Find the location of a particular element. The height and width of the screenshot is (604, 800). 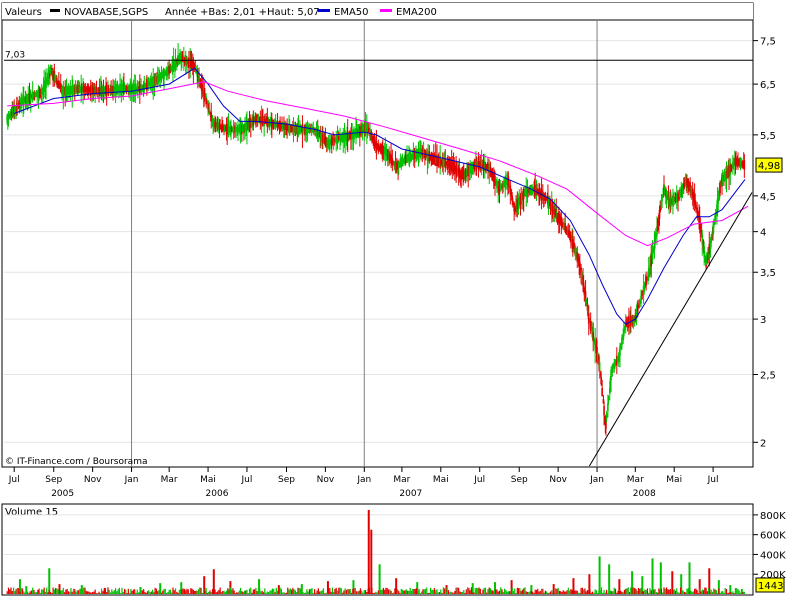

candle-body is located at coordinates (606, 416).